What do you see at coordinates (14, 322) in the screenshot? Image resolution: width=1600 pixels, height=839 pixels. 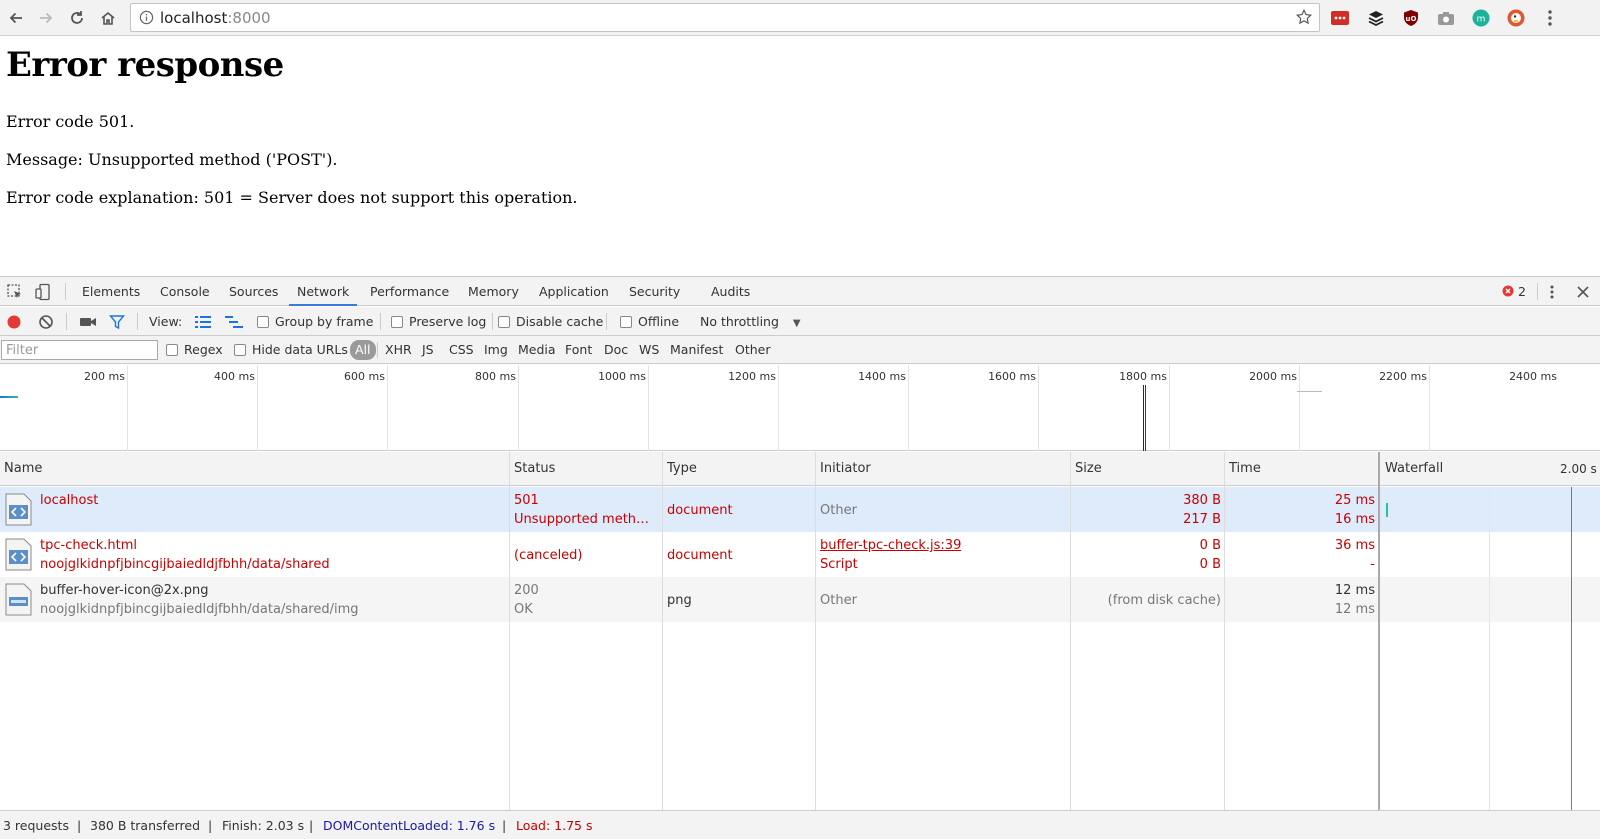 I see `record-icon` at bounding box center [14, 322].